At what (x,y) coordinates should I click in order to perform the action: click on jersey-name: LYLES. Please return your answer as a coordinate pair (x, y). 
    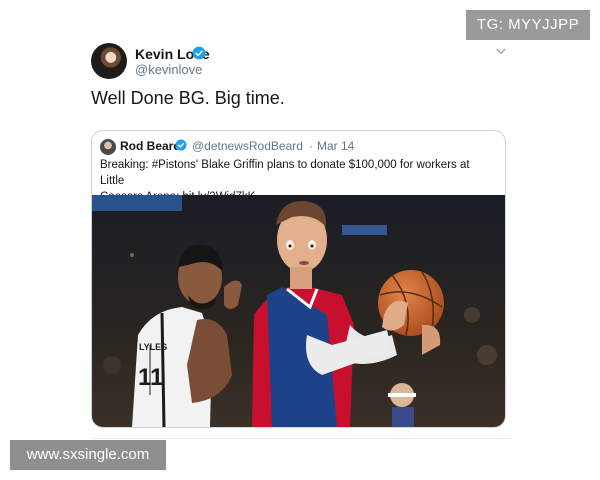
    Looking at the image, I should click on (153, 347).